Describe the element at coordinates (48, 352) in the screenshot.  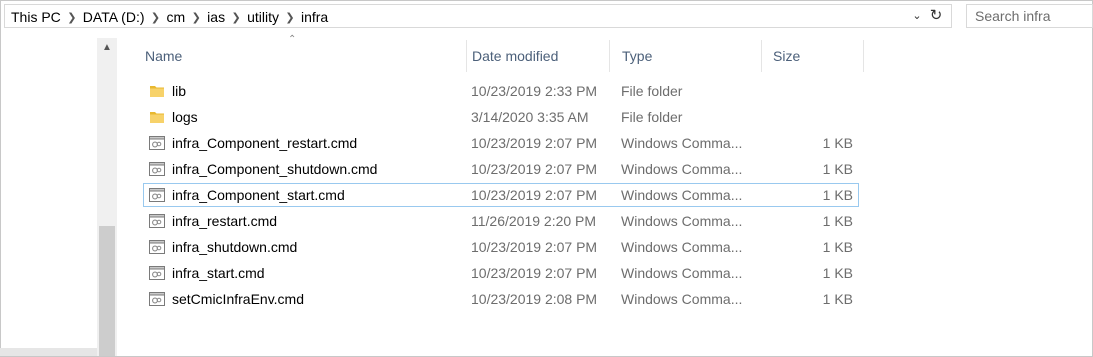
I see `nav-pane-horizontal-scrollbar` at that location.